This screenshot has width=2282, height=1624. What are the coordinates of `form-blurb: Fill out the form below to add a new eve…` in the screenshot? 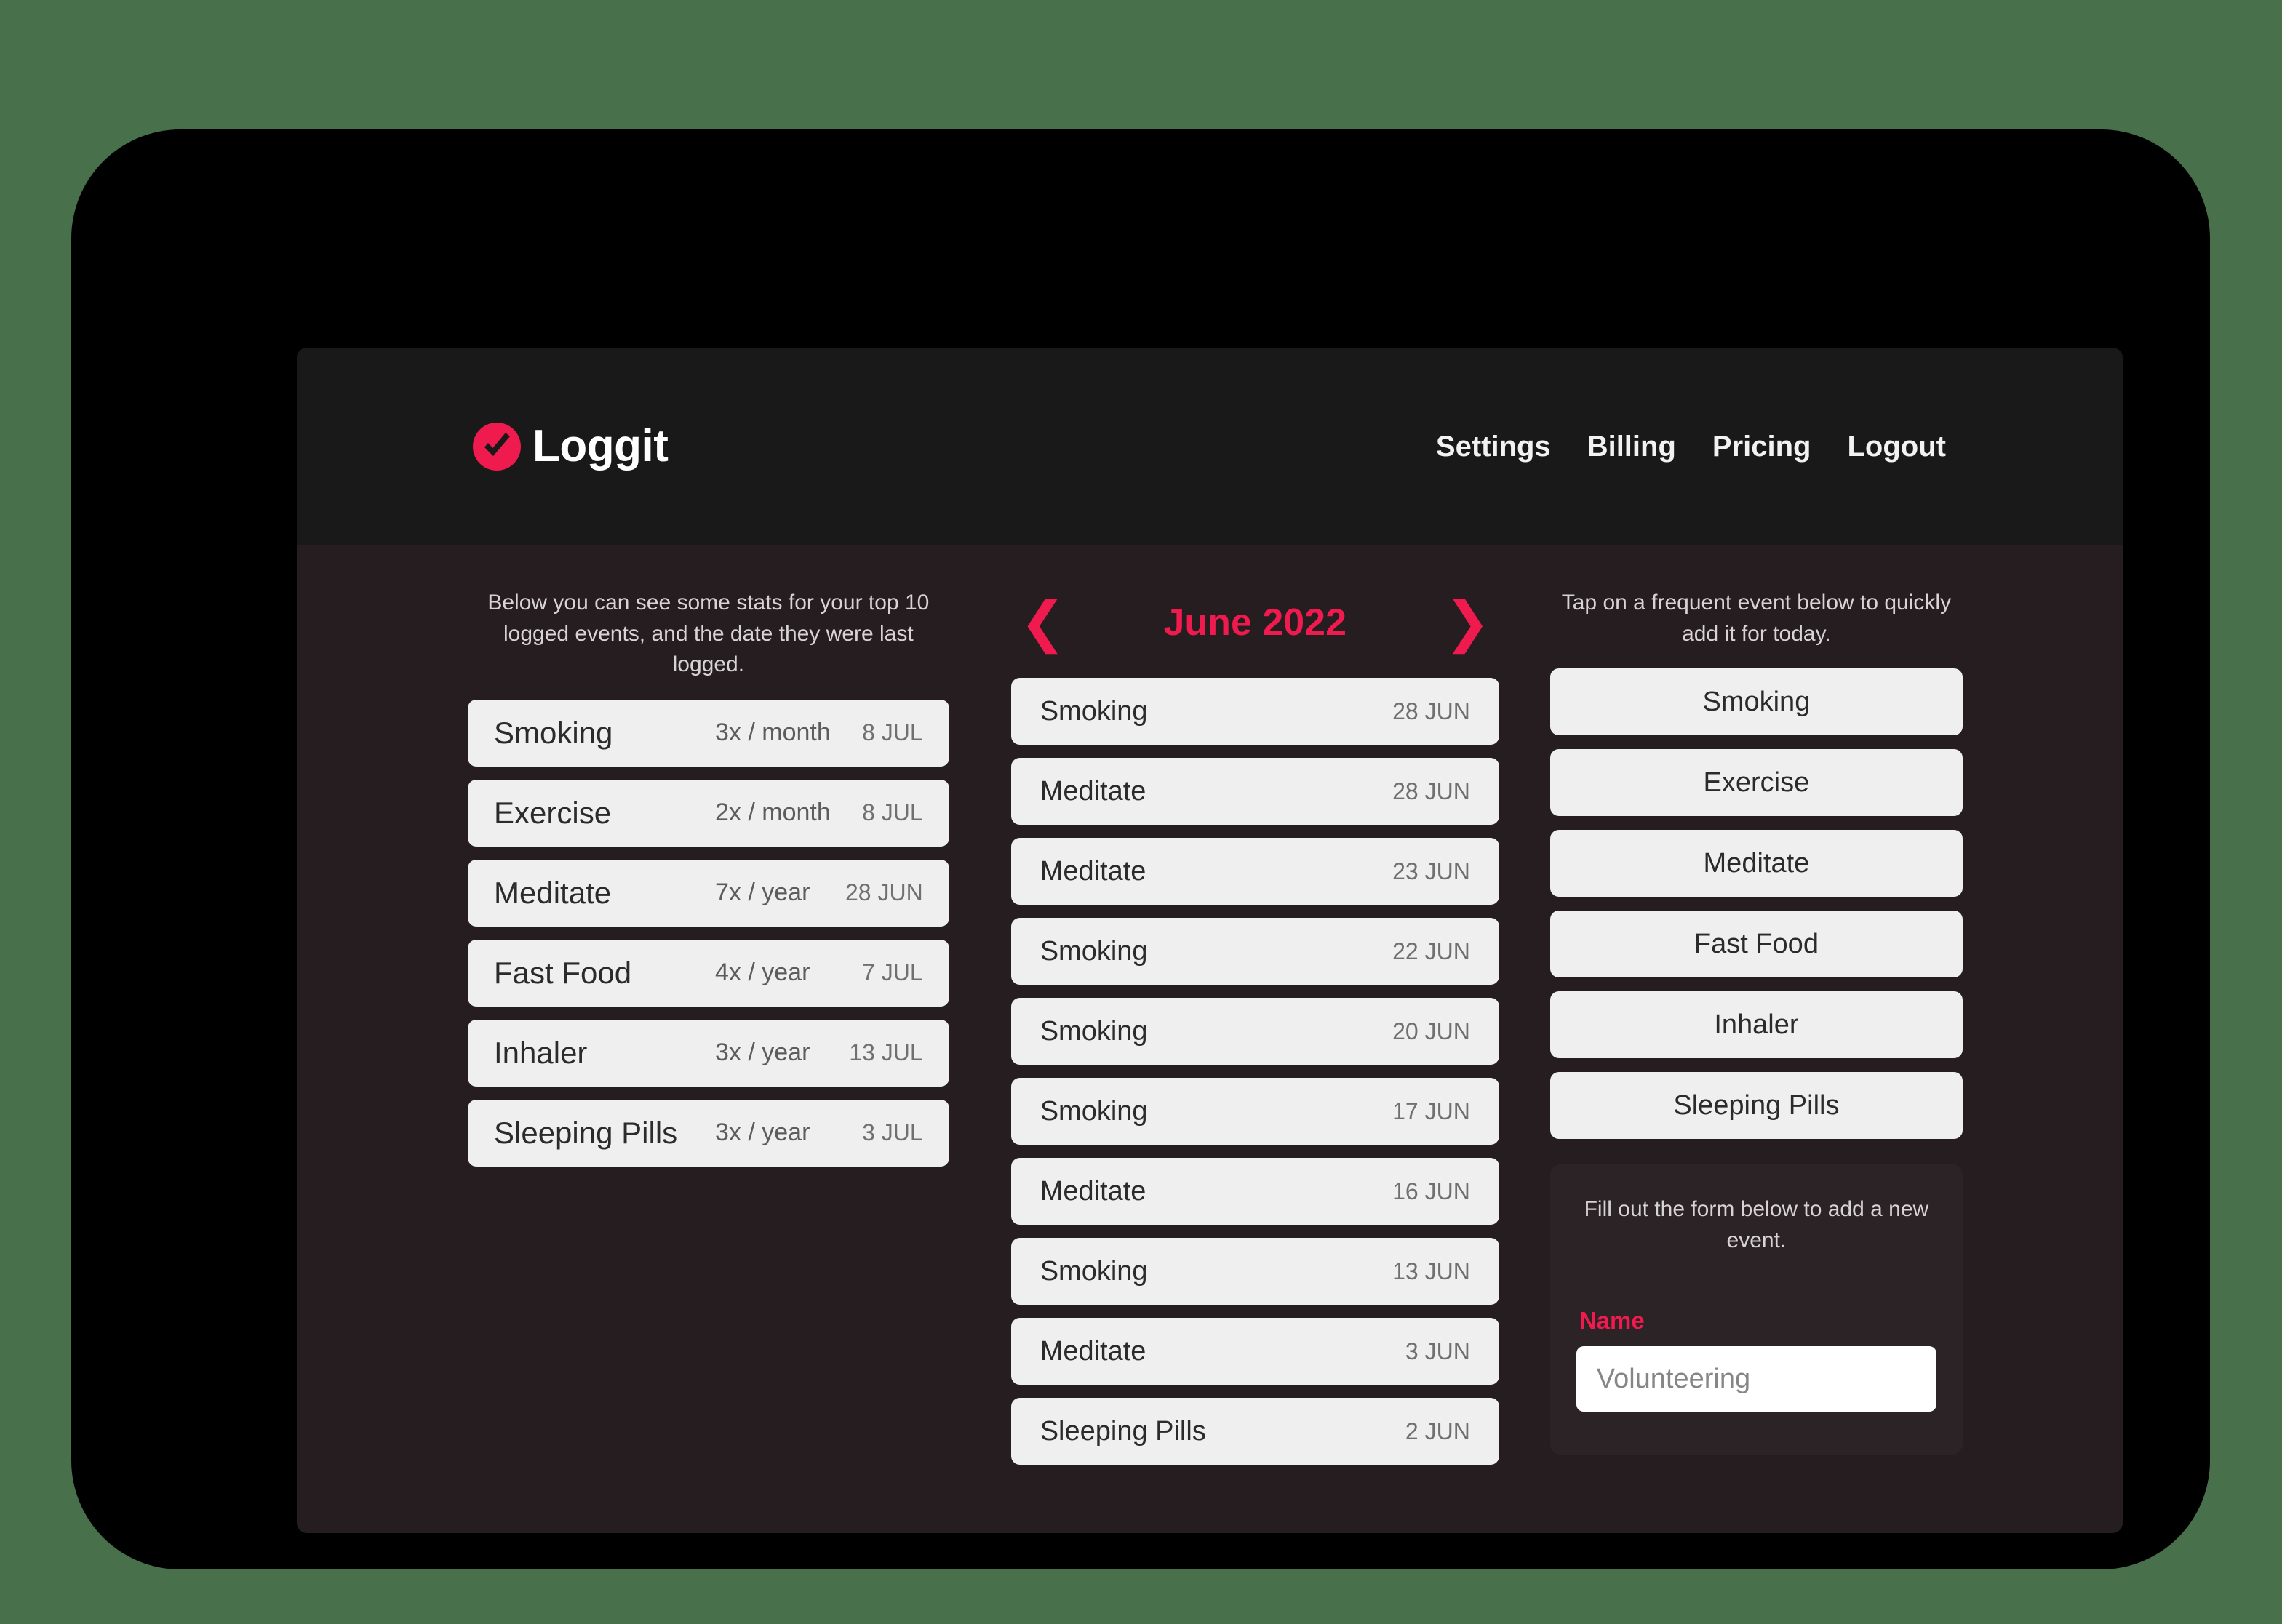 It's located at (1757, 1224).